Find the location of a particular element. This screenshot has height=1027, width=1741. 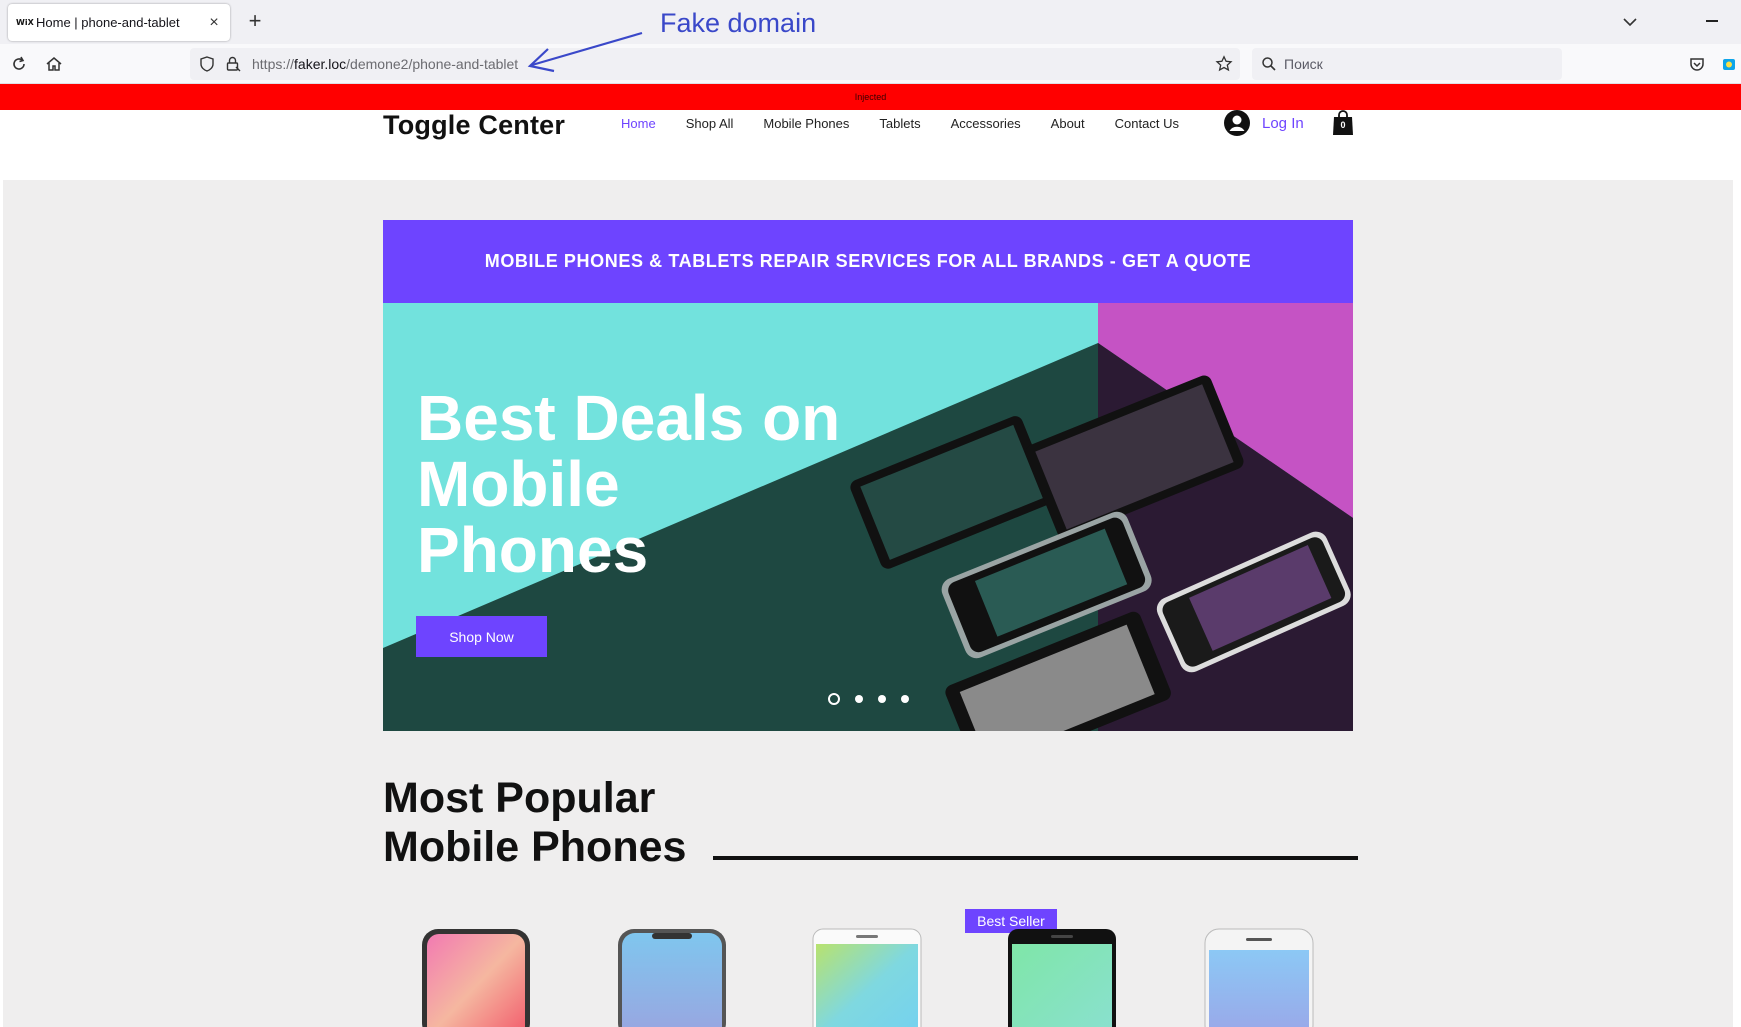

site-logo: Toggle Center is located at coordinates (474, 125).